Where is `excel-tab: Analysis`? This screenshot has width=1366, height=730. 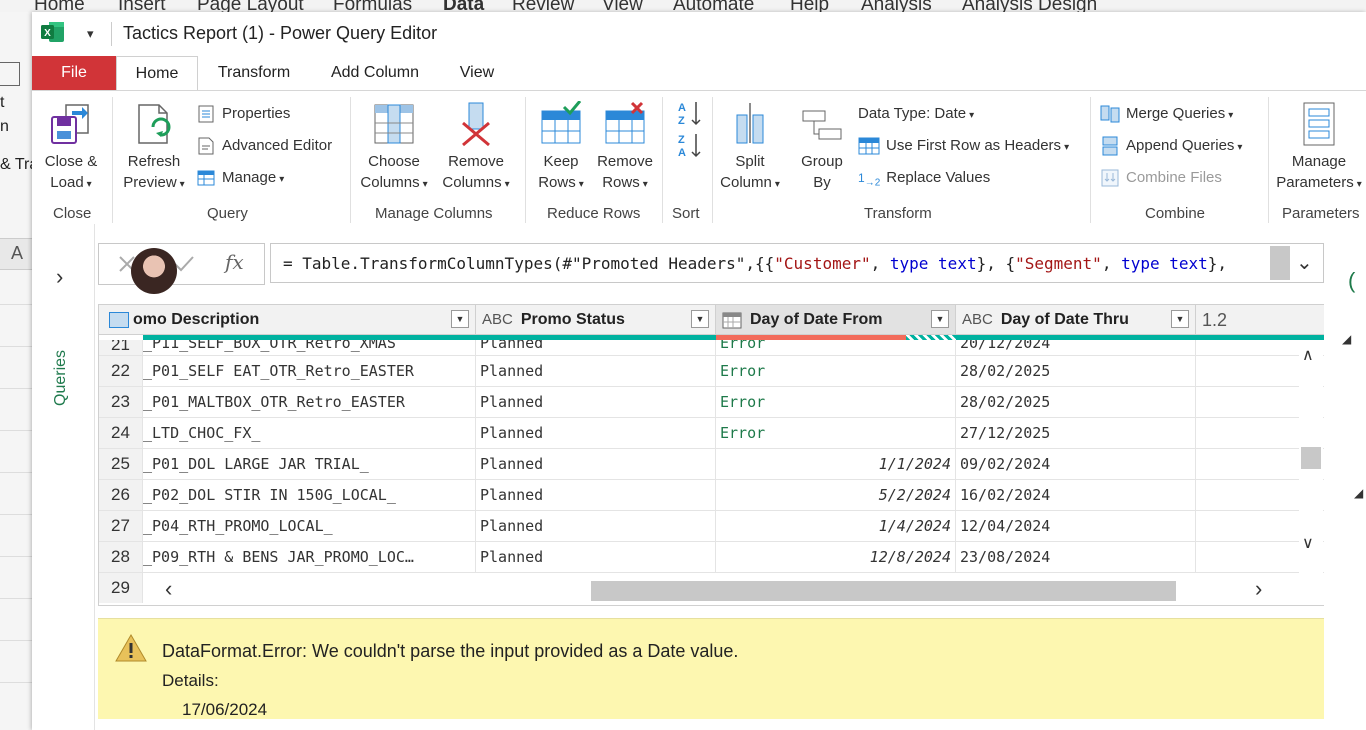
excel-tab: Analysis is located at coordinates (896, 6).